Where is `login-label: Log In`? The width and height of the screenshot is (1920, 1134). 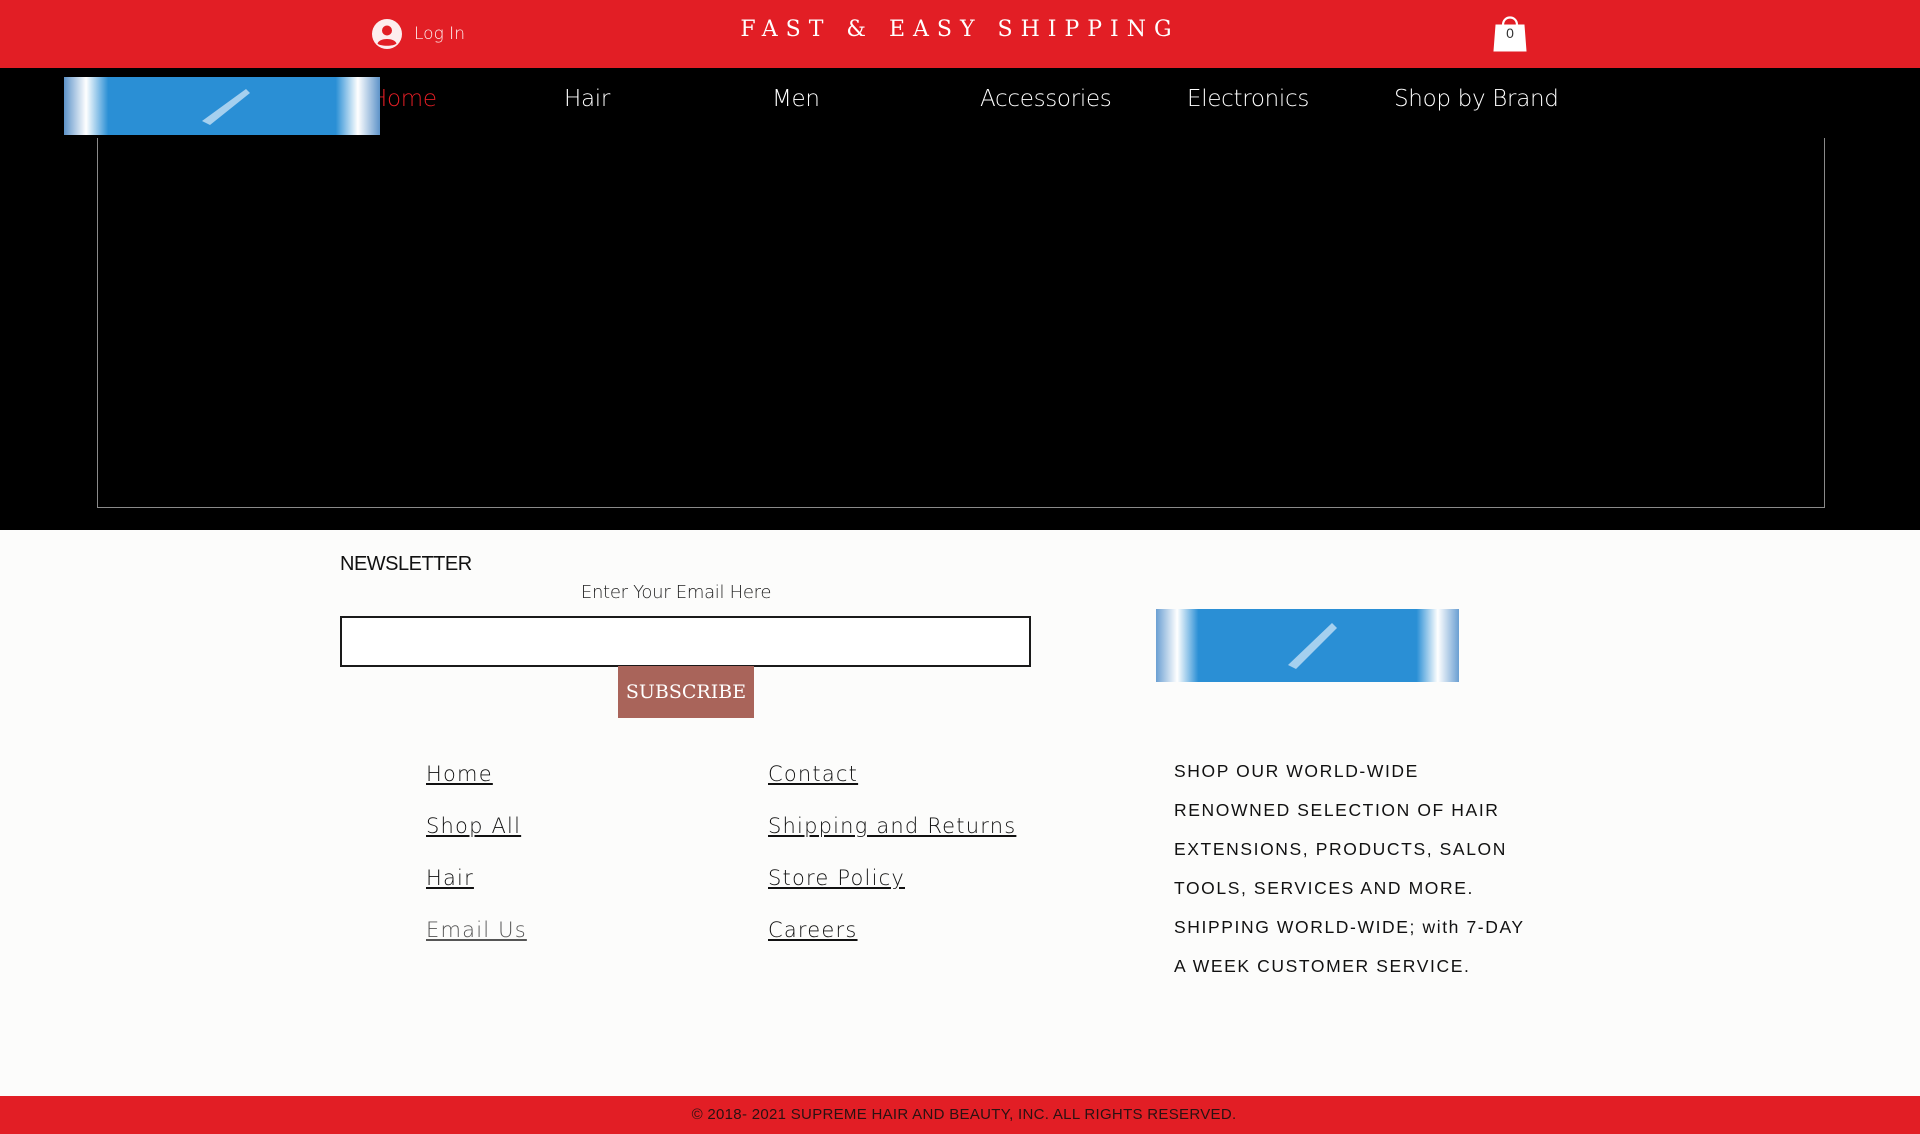 login-label: Log In is located at coordinates (439, 34).